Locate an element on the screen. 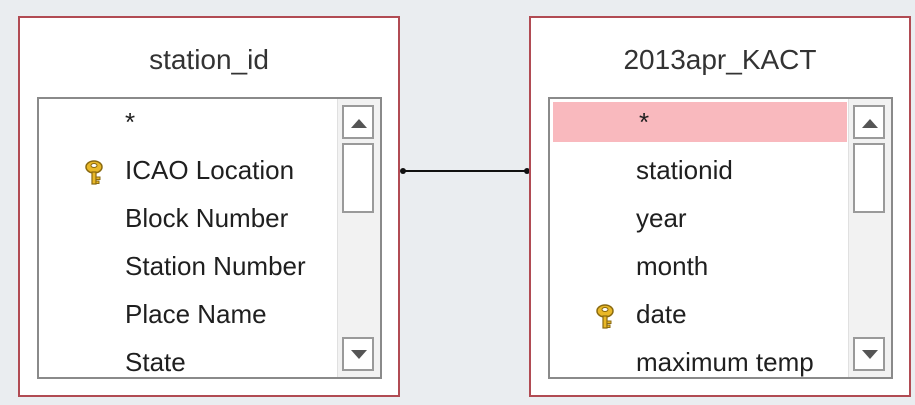  field-row: date is located at coordinates (699, 314).